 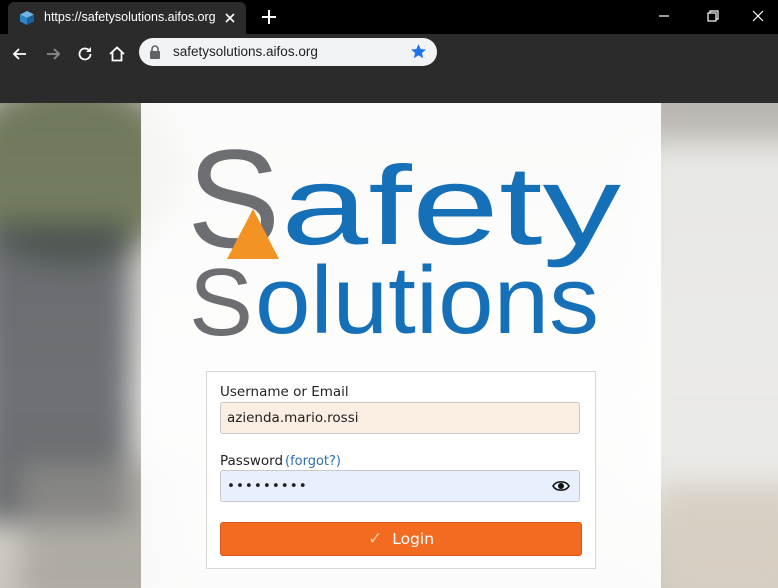 What do you see at coordinates (245, 51) in the screenshot?
I see `url-text: safetysolutions.aifos.org` at bounding box center [245, 51].